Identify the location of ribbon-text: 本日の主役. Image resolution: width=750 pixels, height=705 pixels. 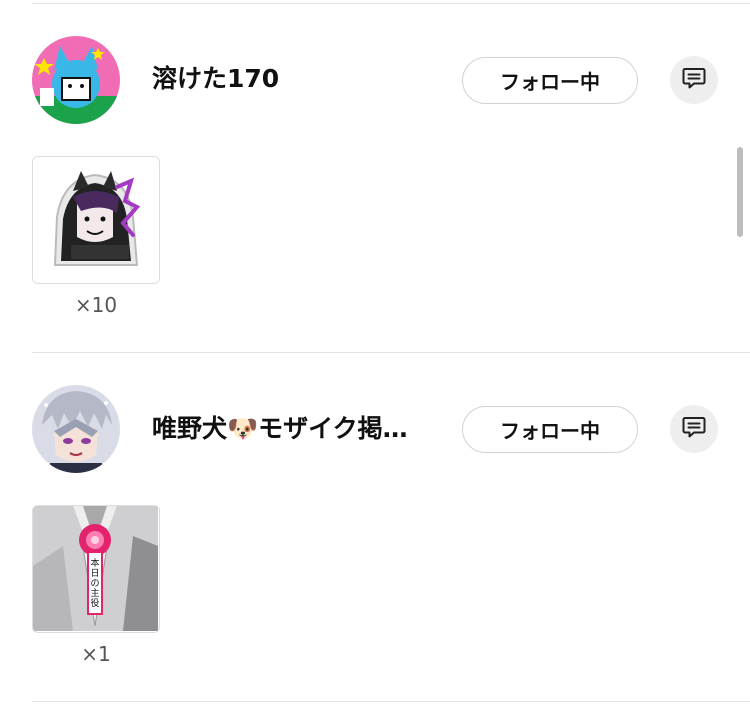
(94, 583).